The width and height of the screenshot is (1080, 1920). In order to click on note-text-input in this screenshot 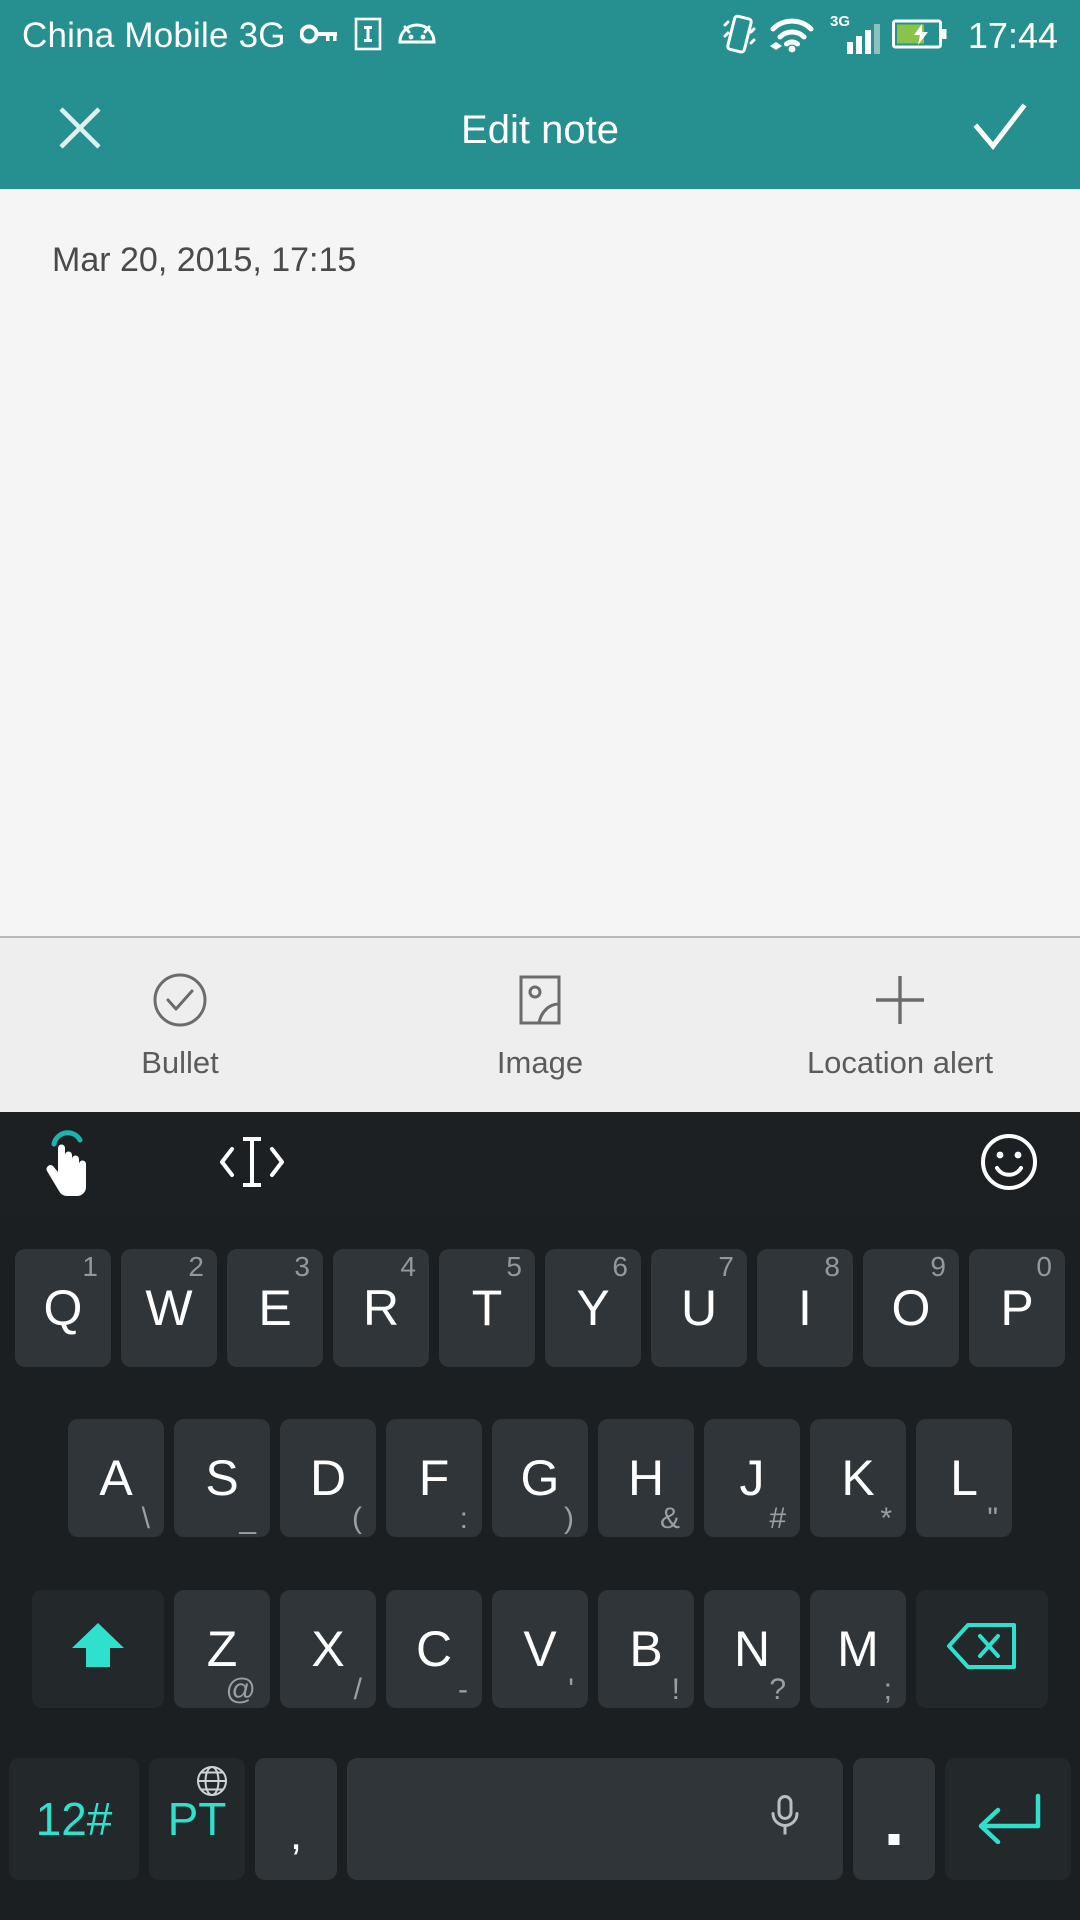, I will do `click(540, 326)`.